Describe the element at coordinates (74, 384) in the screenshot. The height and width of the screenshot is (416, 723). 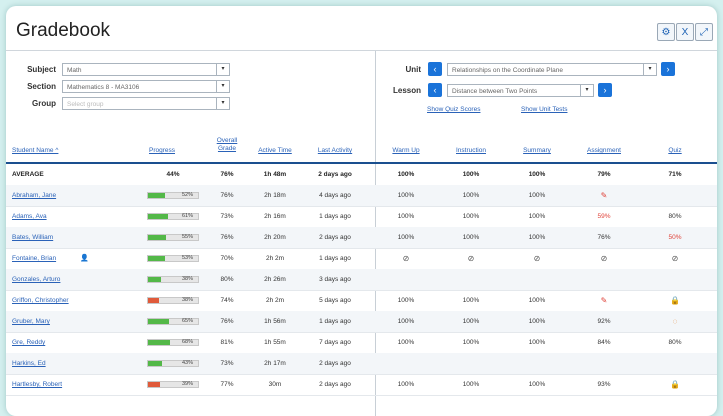
I see `student-name: Hartlesby, Robert` at that location.